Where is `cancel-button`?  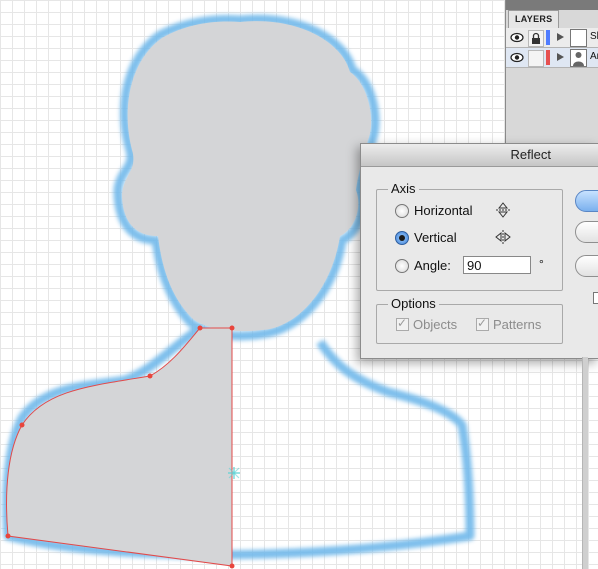
cancel-button is located at coordinates (586, 232).